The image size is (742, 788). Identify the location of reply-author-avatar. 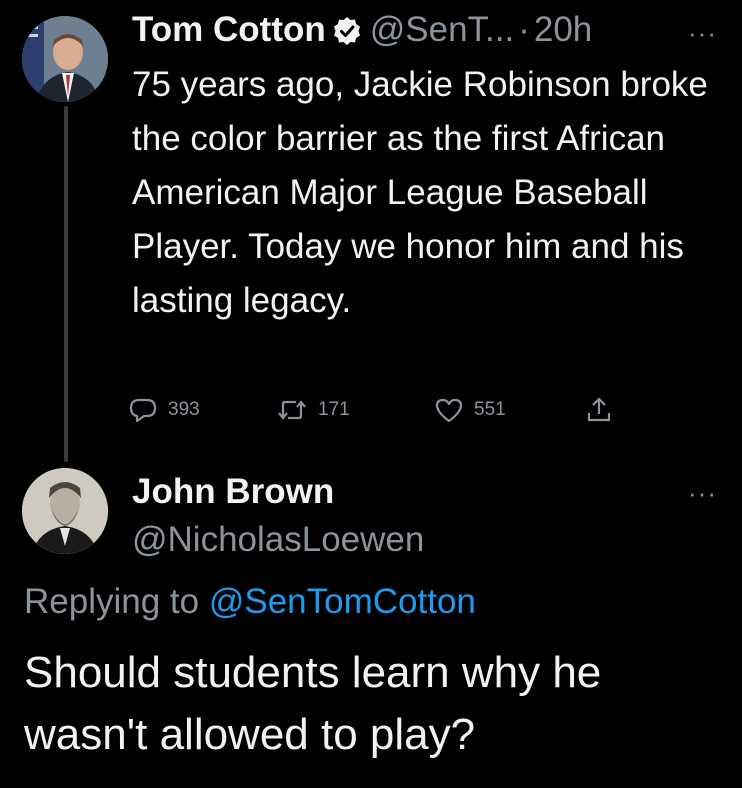
(65, 511).